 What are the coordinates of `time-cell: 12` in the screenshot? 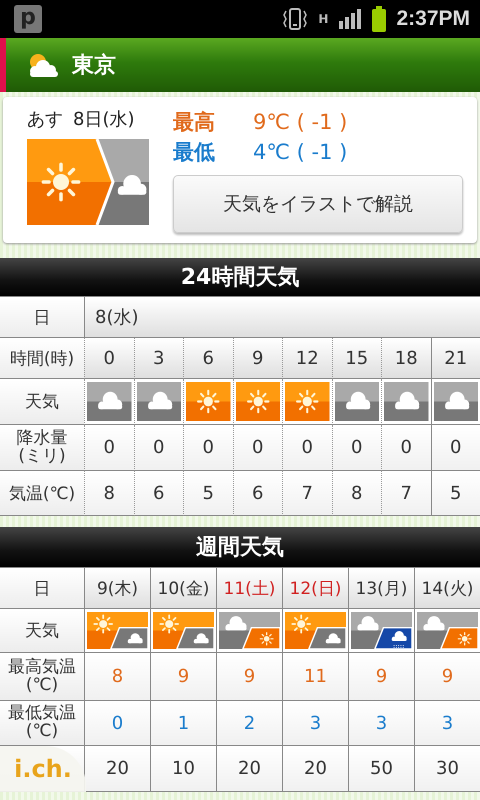 It's located at (307, 358).